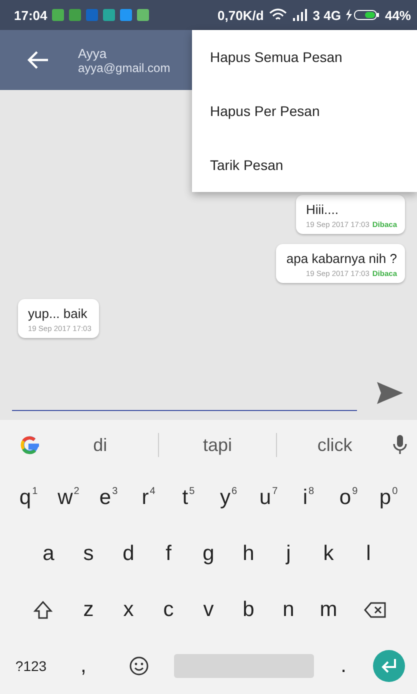  Describe the element at coordinates (341, 258) in the screenshot. I see `message-text: apa kabarnya nih ?` at that location.